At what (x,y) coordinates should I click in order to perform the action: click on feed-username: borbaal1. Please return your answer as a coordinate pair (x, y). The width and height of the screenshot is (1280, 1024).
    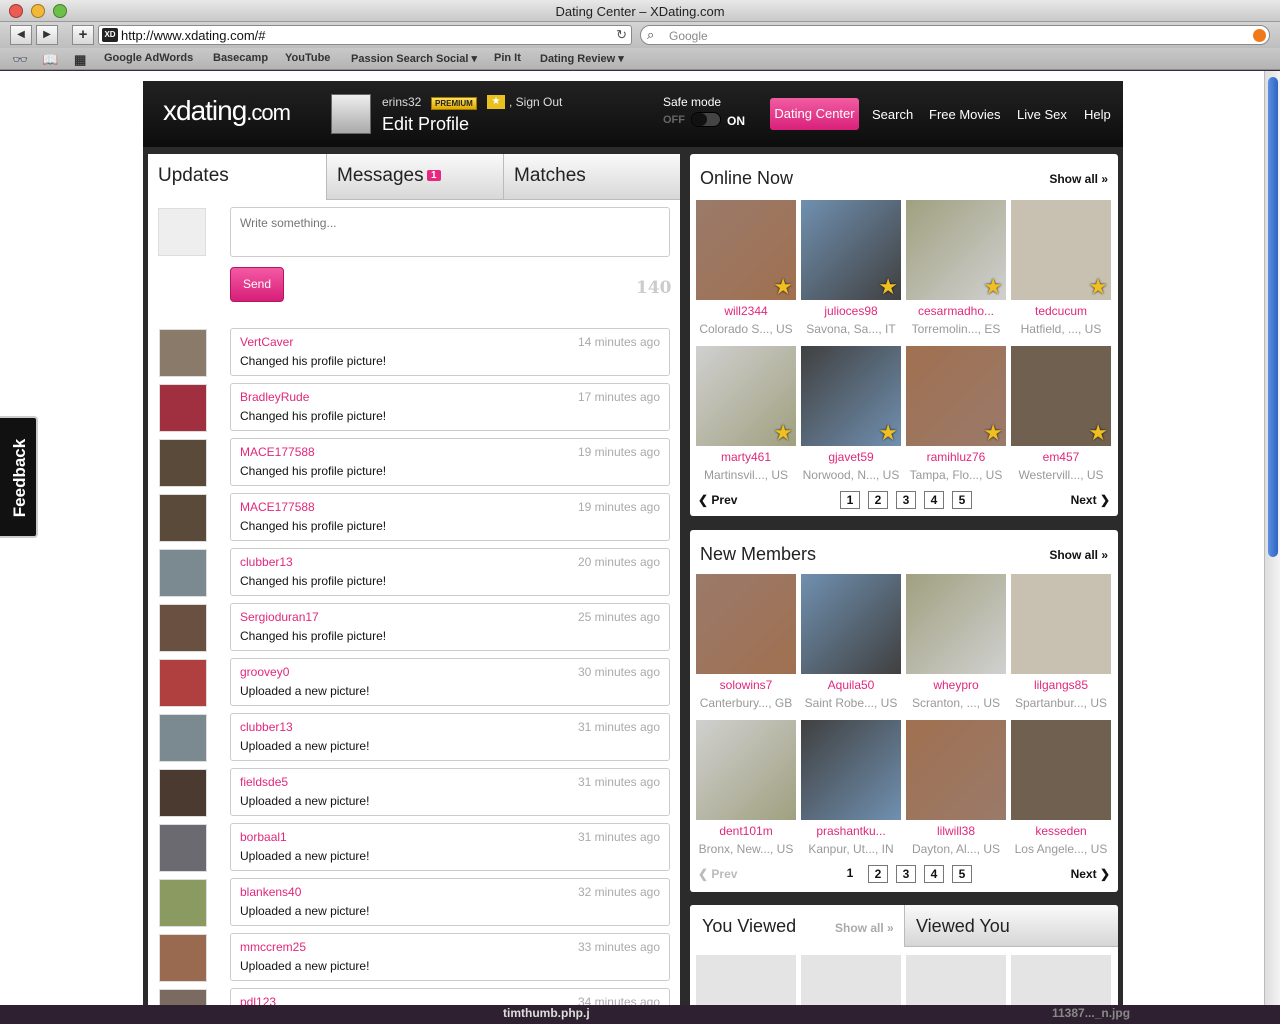
    Looking at the image, I should click on (263, 837).